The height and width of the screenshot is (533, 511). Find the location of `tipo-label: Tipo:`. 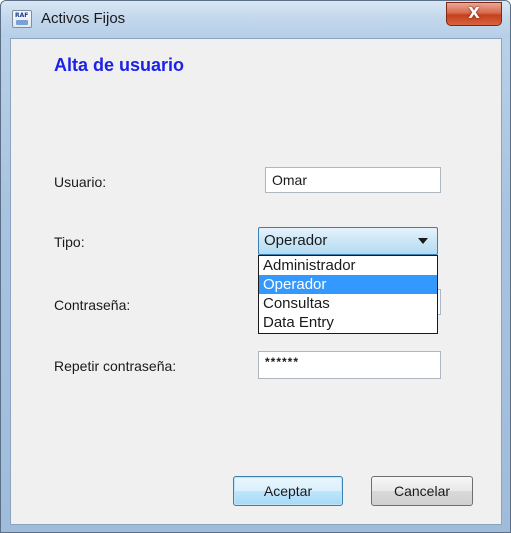

tipo-label: Tipo: is located at coordinates (69, 242).